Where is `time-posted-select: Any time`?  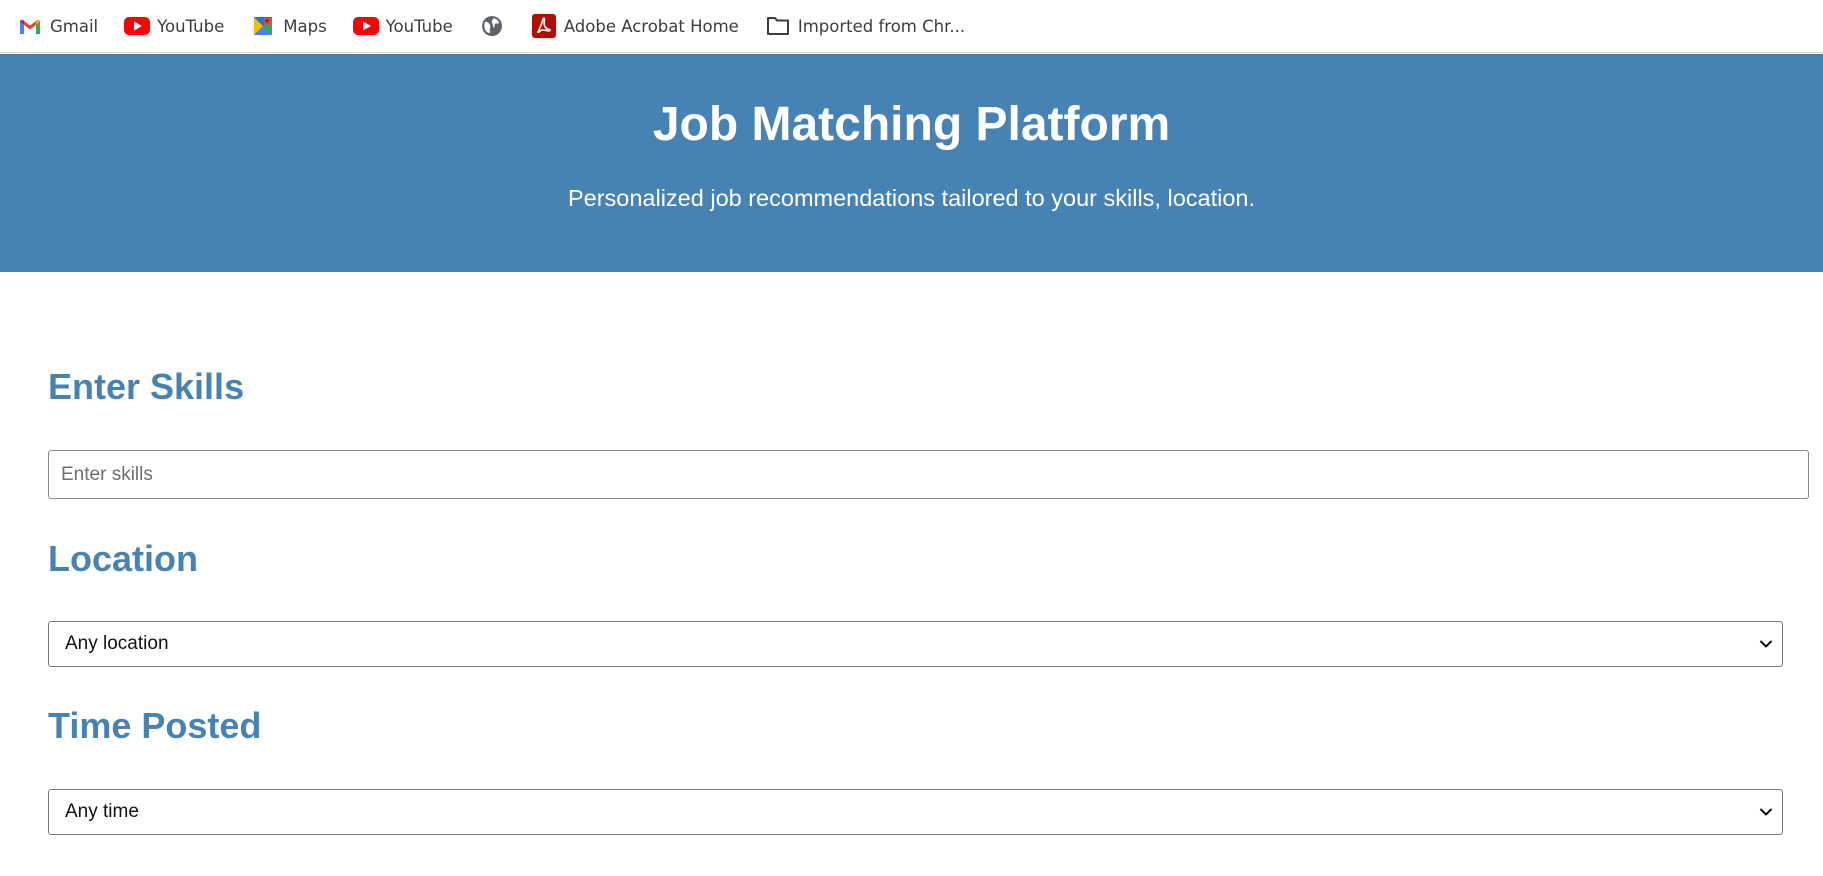
time-posted-select: Any time is located at coordinates (915, 812).